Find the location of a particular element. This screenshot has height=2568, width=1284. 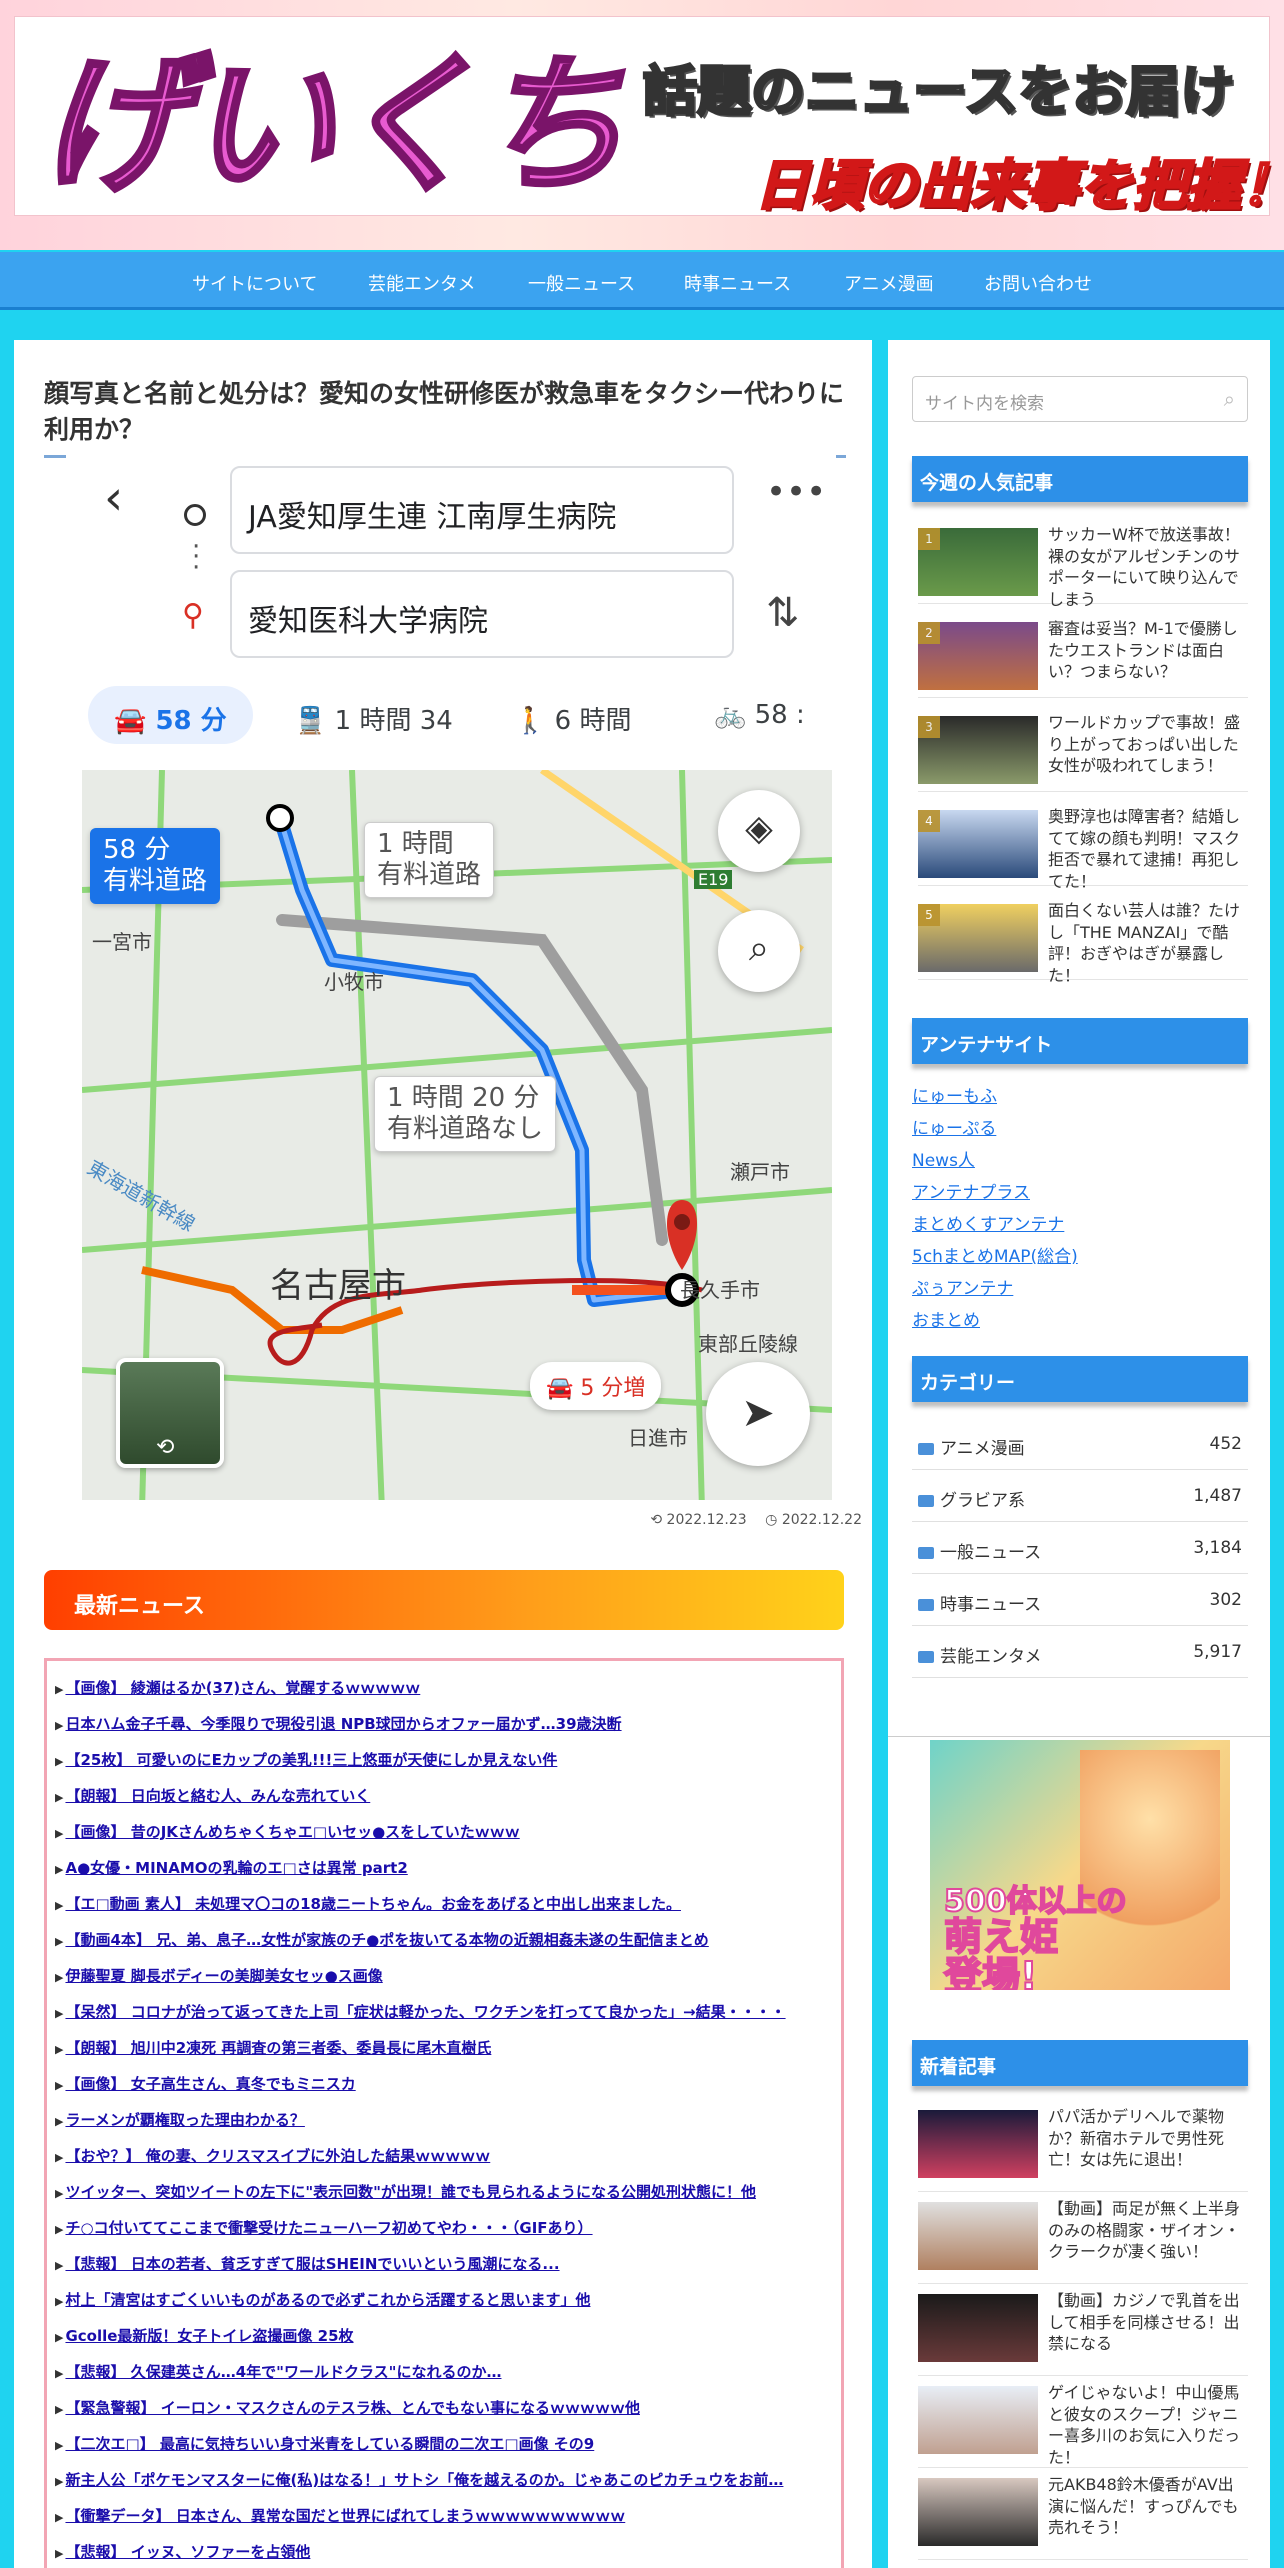

header-banner: げいくち 話題のニュースをお届け 日頃の出来事を把握！ is located at coordinates (649, 117).